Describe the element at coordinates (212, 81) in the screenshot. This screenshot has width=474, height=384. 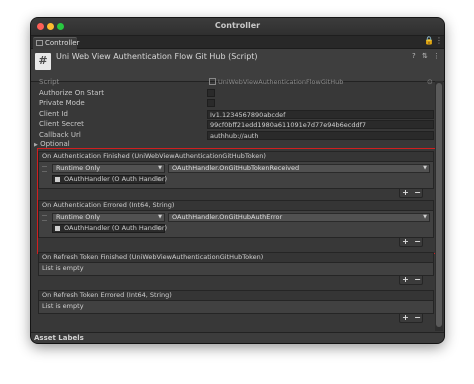
I see `script-file-icon` at that location.